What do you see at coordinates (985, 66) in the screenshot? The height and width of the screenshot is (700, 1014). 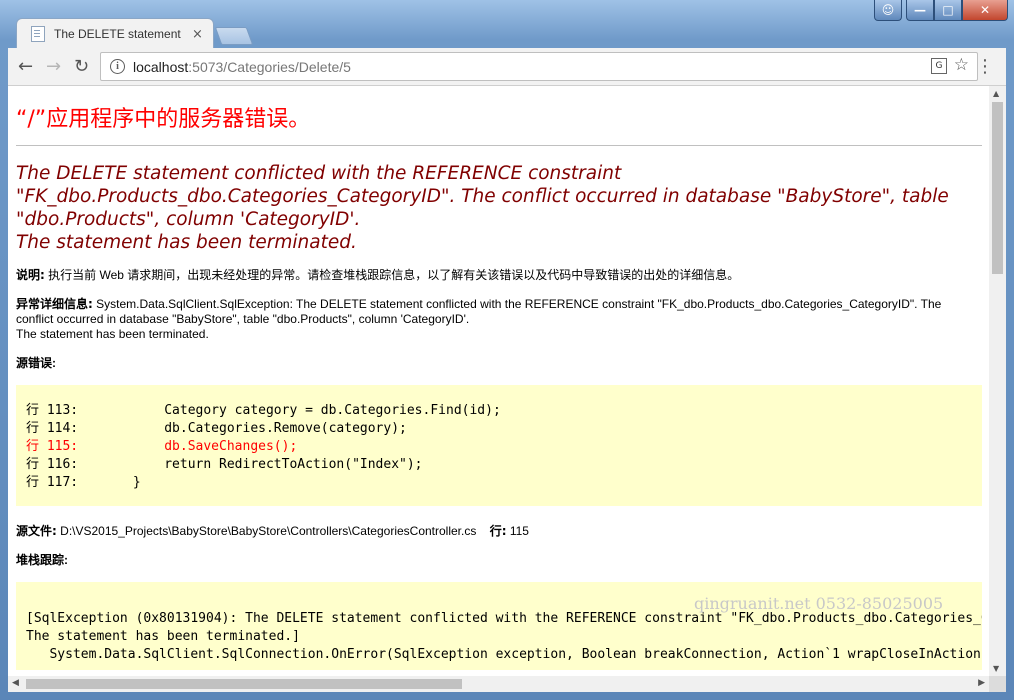 I see `browser-menu-icon: ⋮` at bounding box center [985, 66].